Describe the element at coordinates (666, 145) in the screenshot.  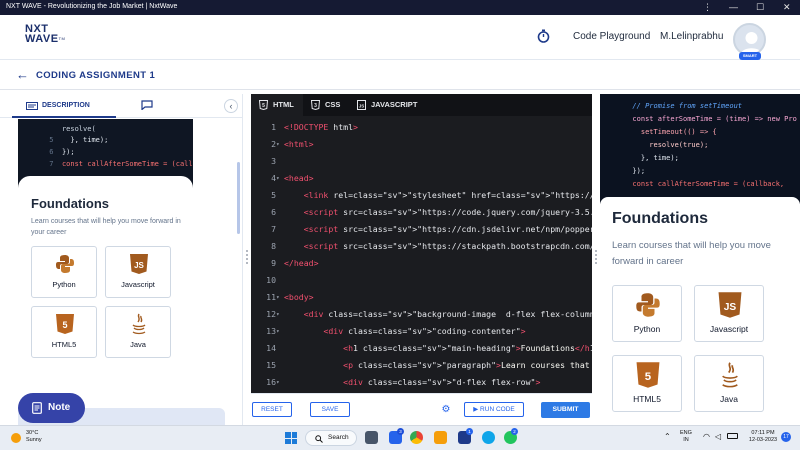
I see `code-line: resolve(true);` at that location.